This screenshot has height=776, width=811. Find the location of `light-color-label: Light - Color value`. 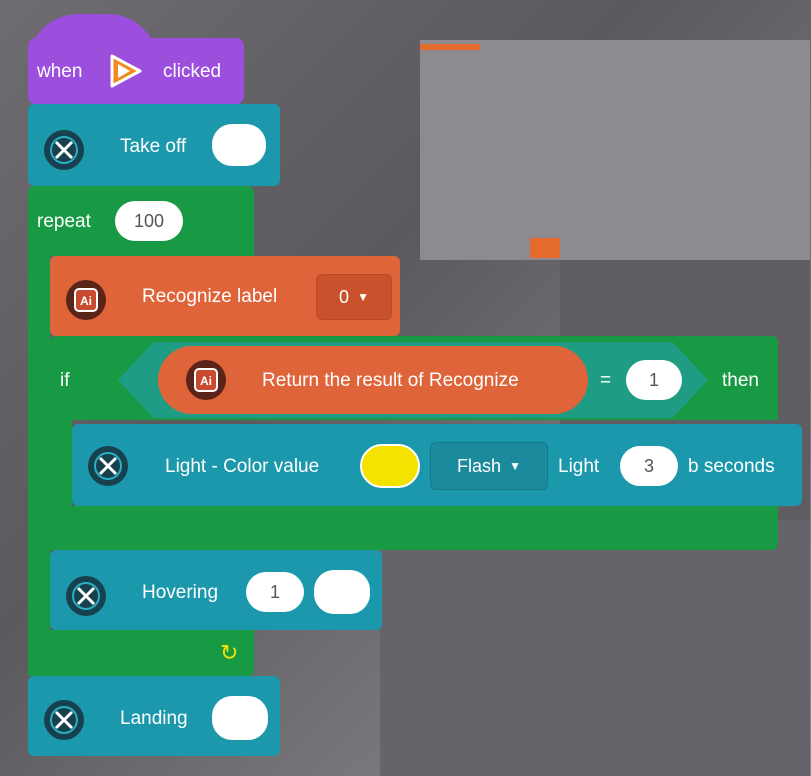

light-color-label: Light - Color value is located at coordinates (242, 466).